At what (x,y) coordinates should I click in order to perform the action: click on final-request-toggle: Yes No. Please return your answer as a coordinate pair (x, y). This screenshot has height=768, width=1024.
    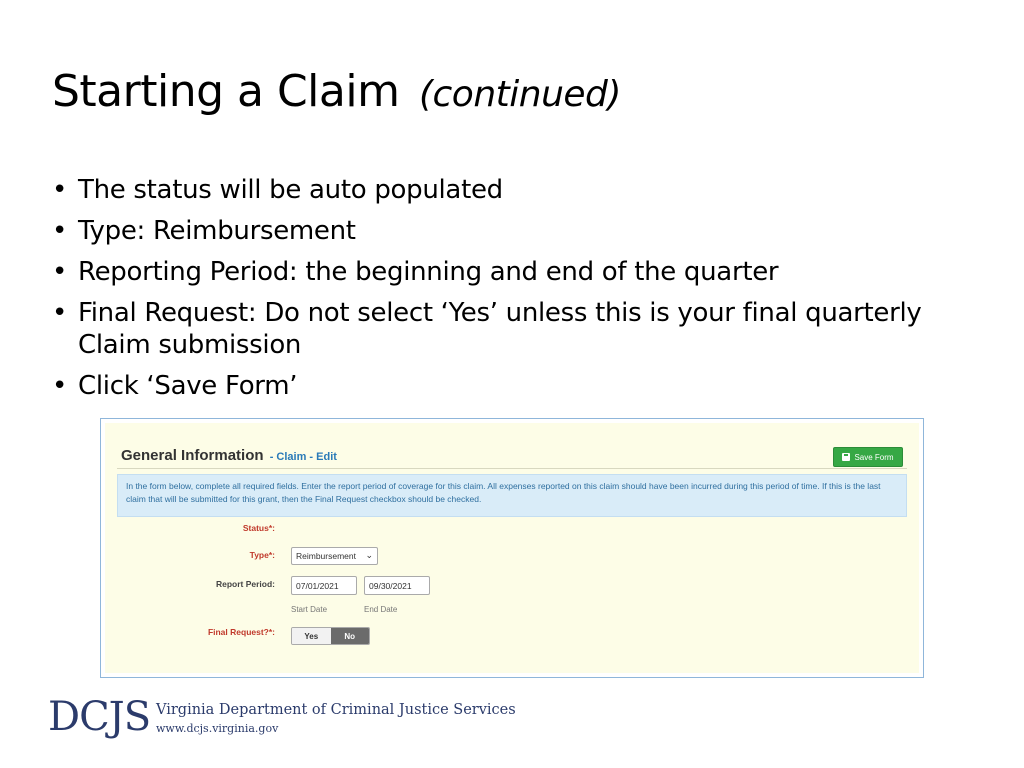
    Looking at the image, I should click on (330, 636).